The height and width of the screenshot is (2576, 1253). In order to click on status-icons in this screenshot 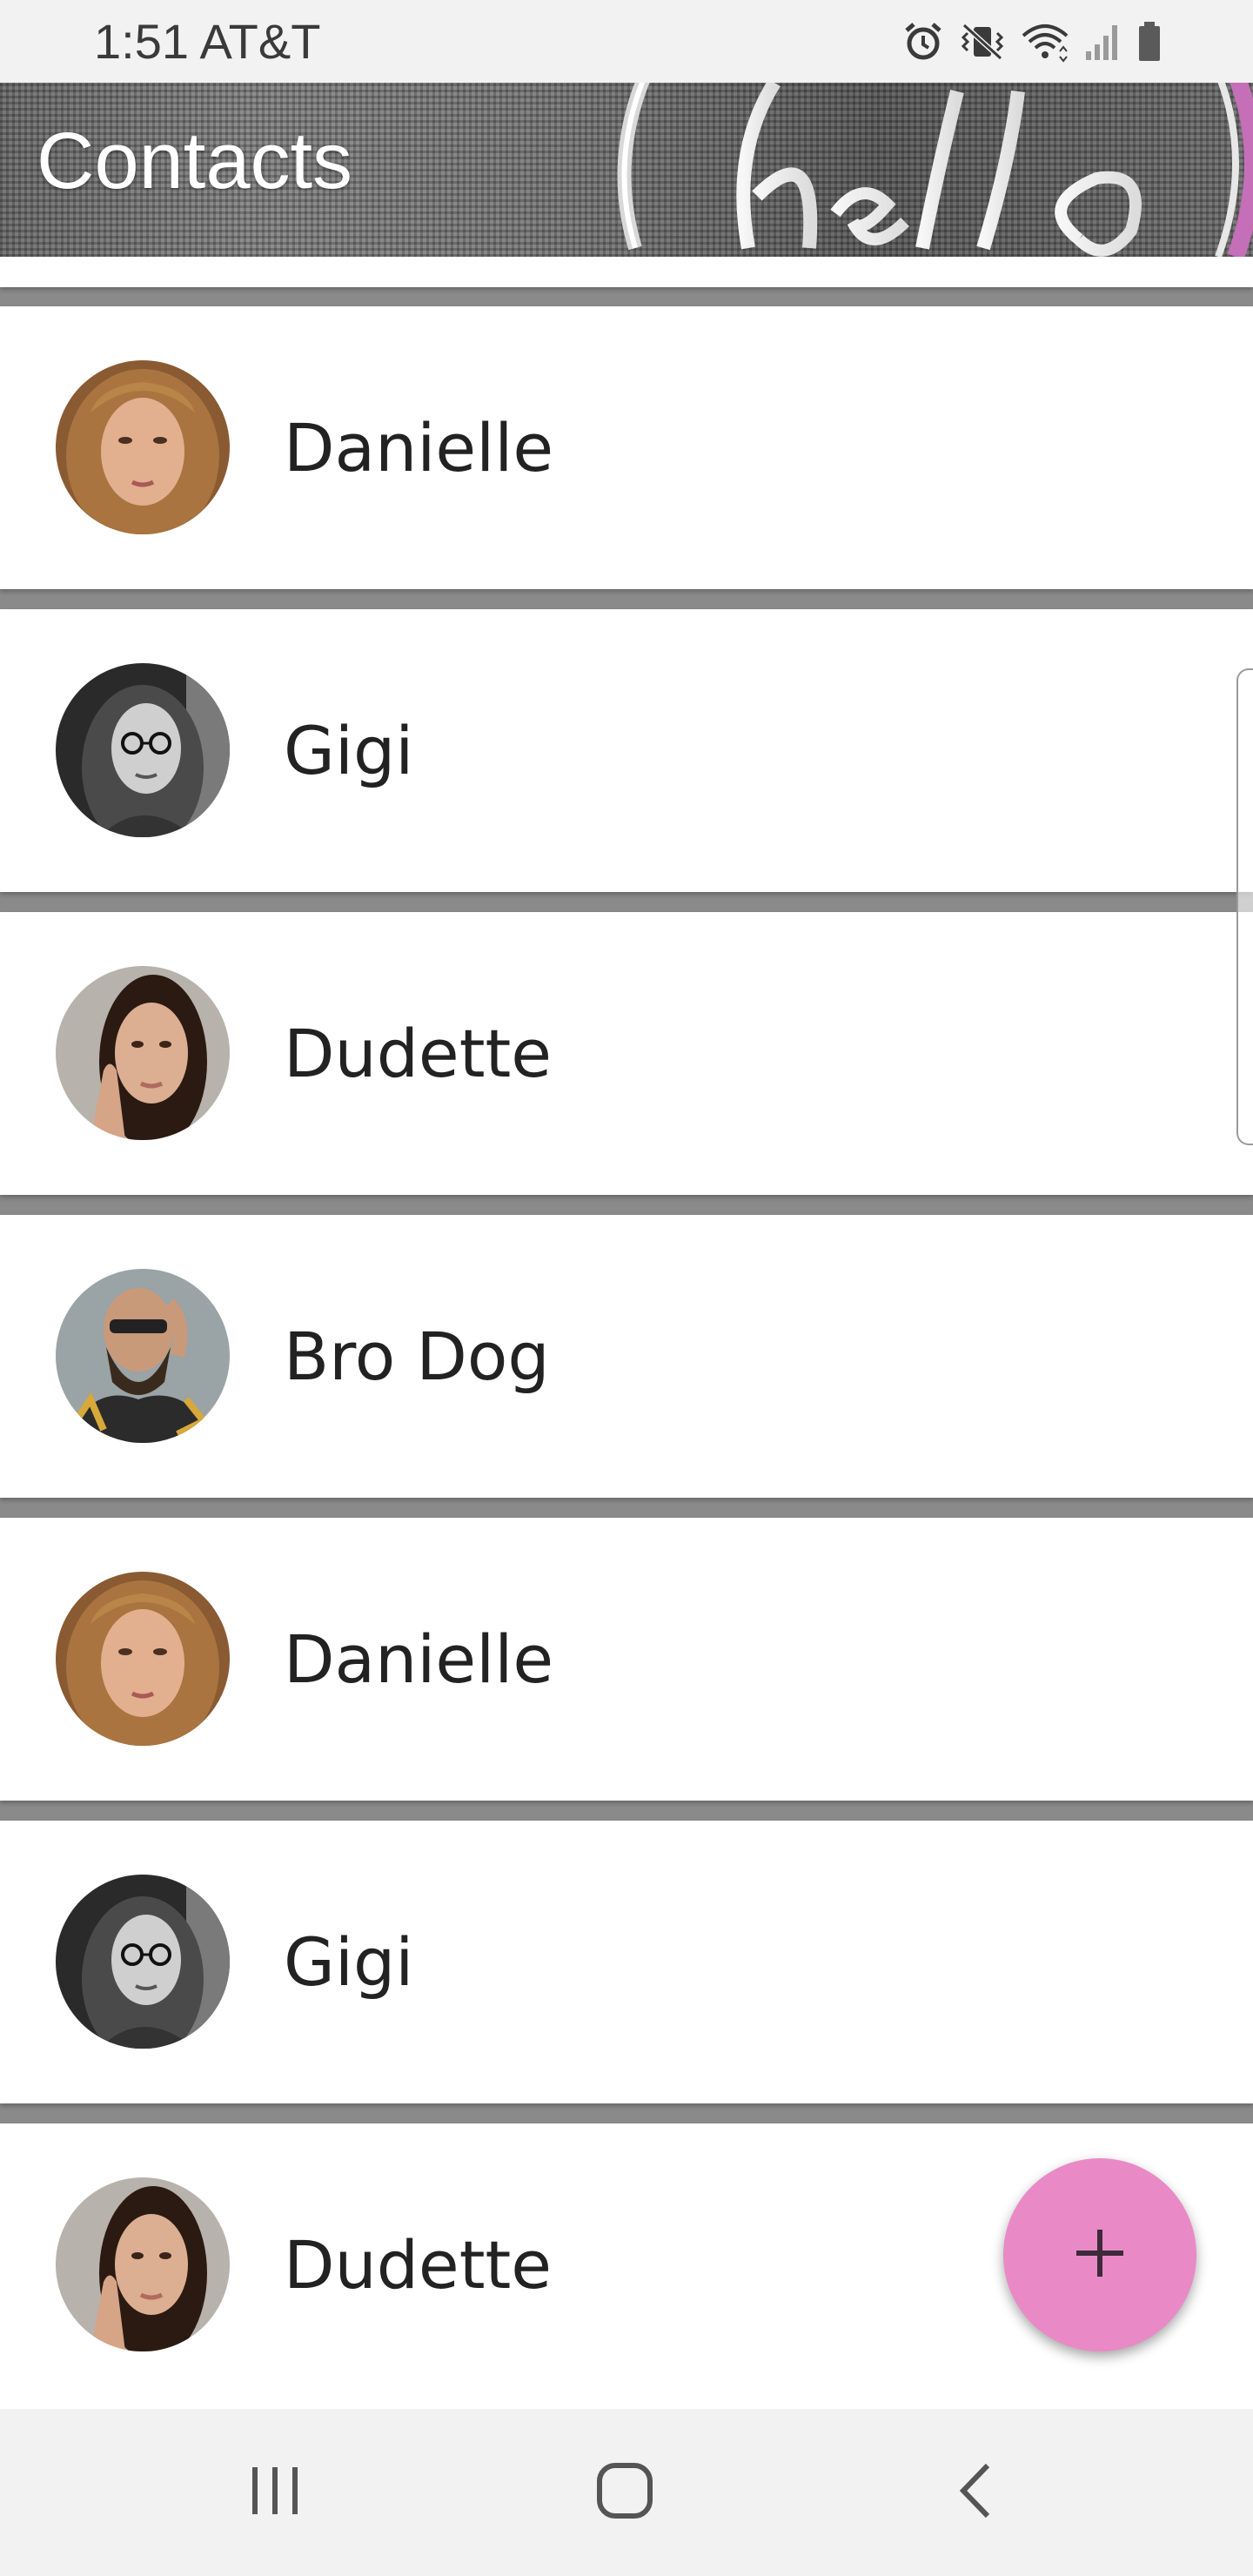, I will do `click(1032, 42)`.